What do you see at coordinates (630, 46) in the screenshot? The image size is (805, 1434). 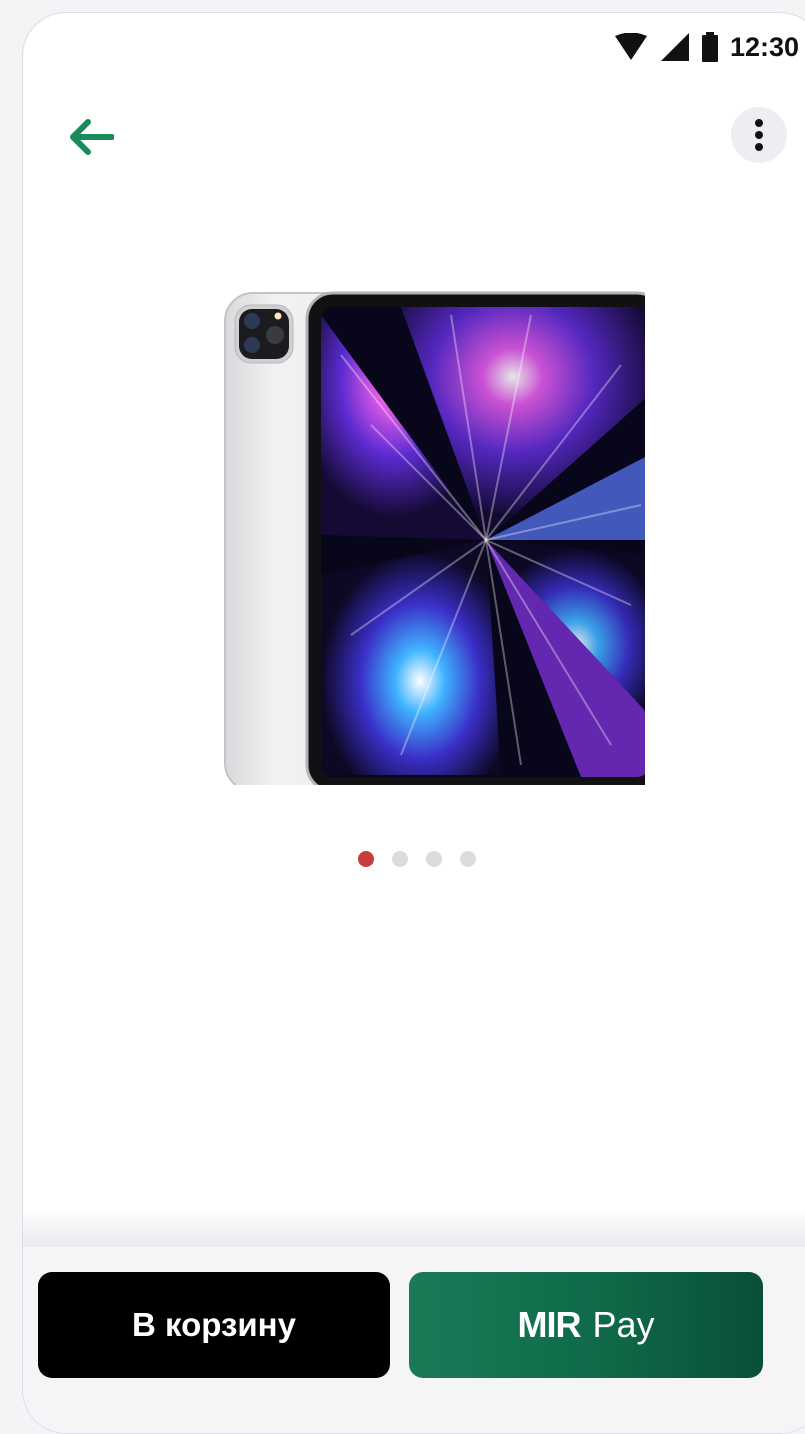 I see `wifi-icon` at bounding box center [630, 46].